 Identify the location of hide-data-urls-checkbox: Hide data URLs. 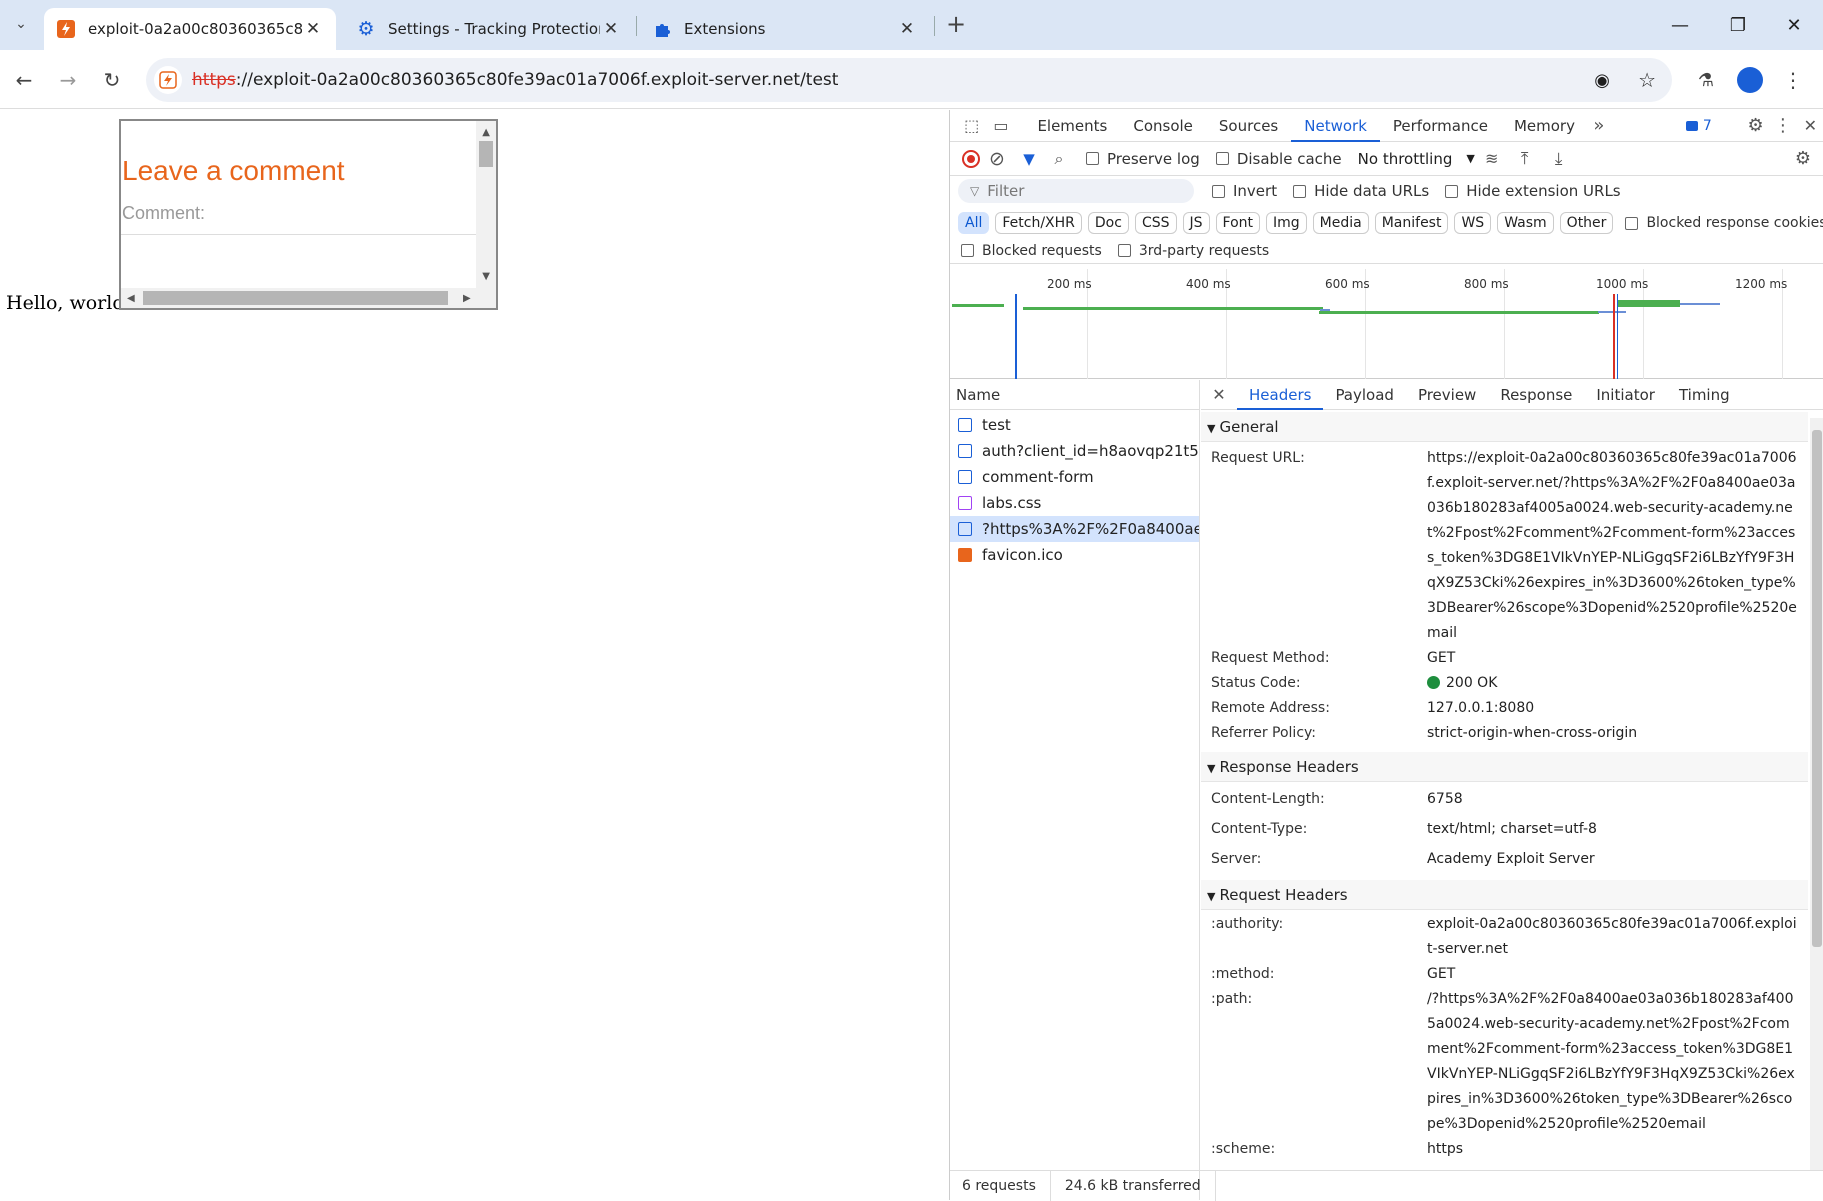
(1361, 191).